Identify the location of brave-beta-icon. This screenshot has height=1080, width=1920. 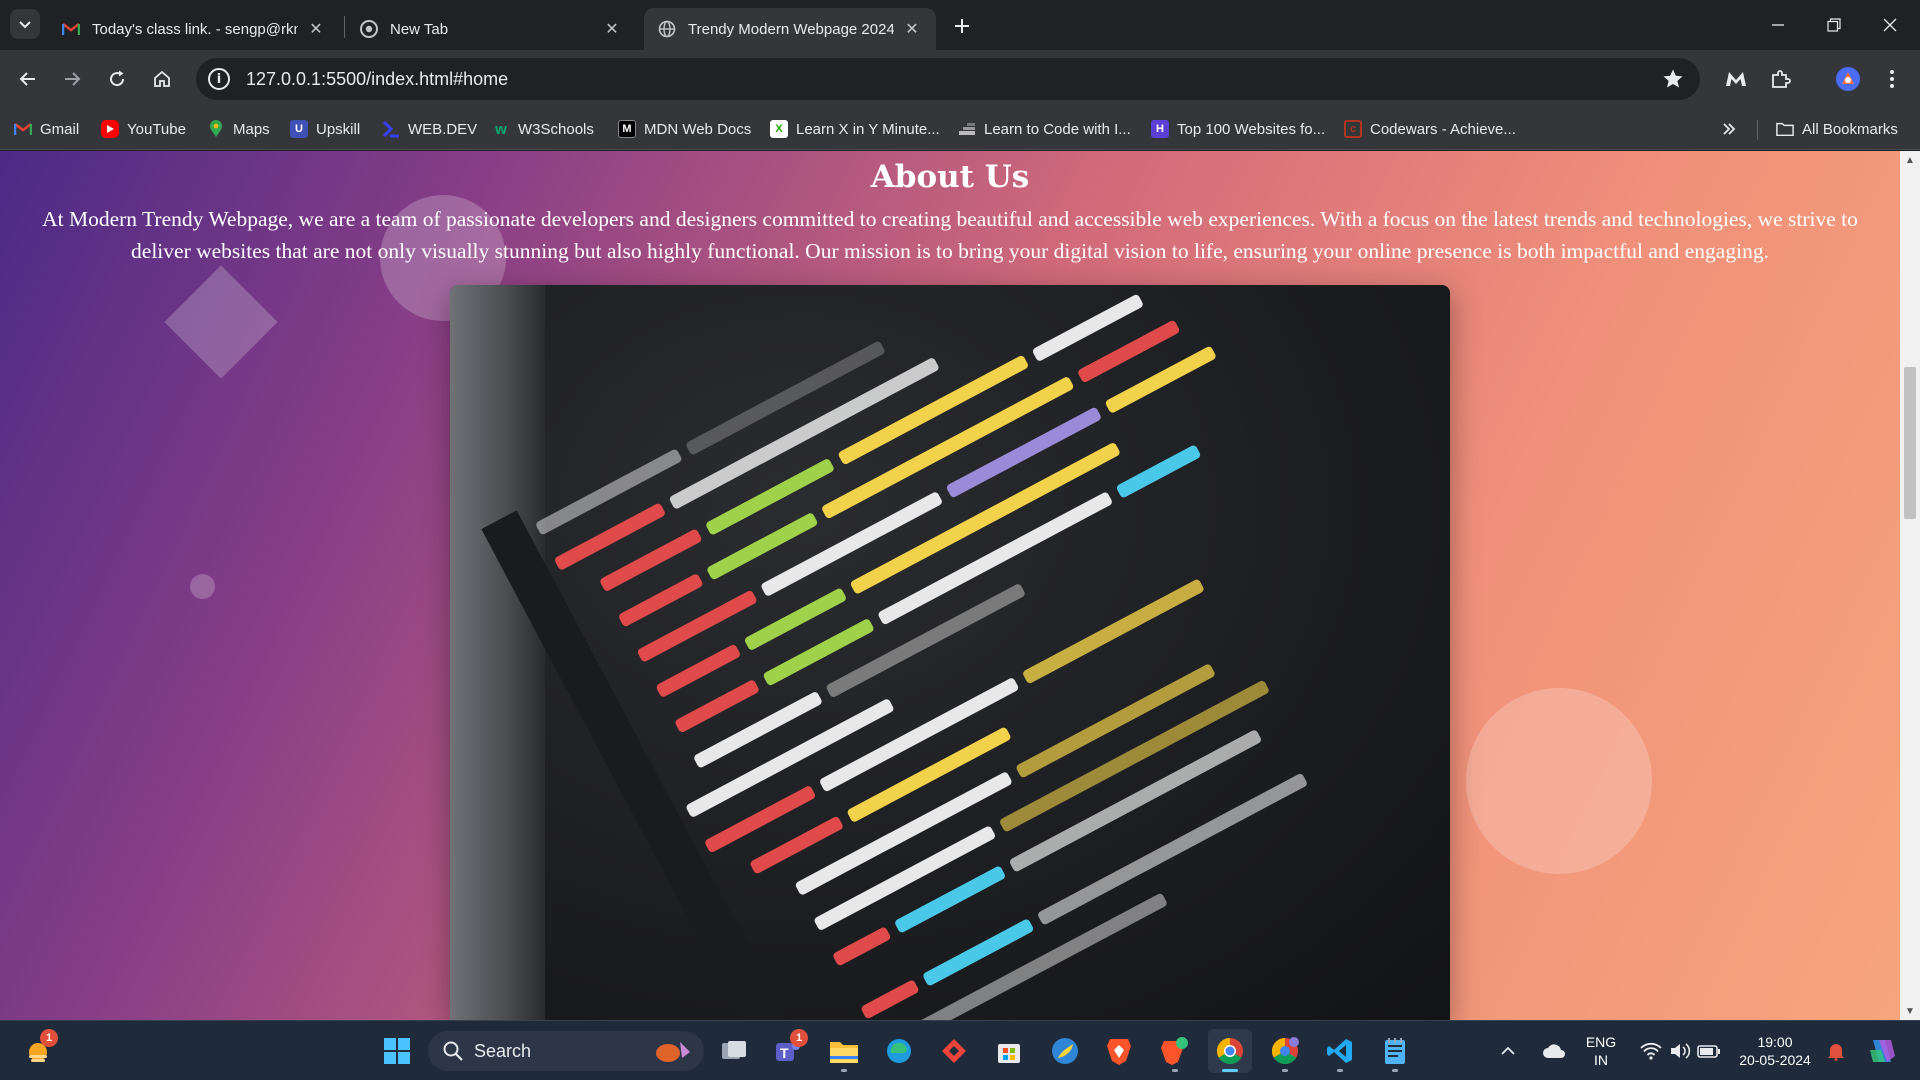
(1174, 1051).